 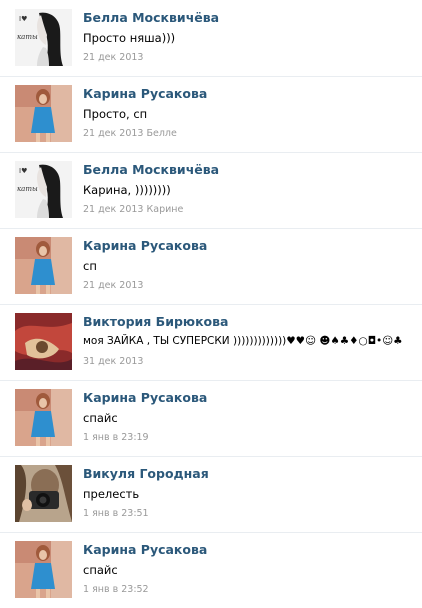 I want to click on comment-reply-to-link: Карине, so click(x=165, y=209).